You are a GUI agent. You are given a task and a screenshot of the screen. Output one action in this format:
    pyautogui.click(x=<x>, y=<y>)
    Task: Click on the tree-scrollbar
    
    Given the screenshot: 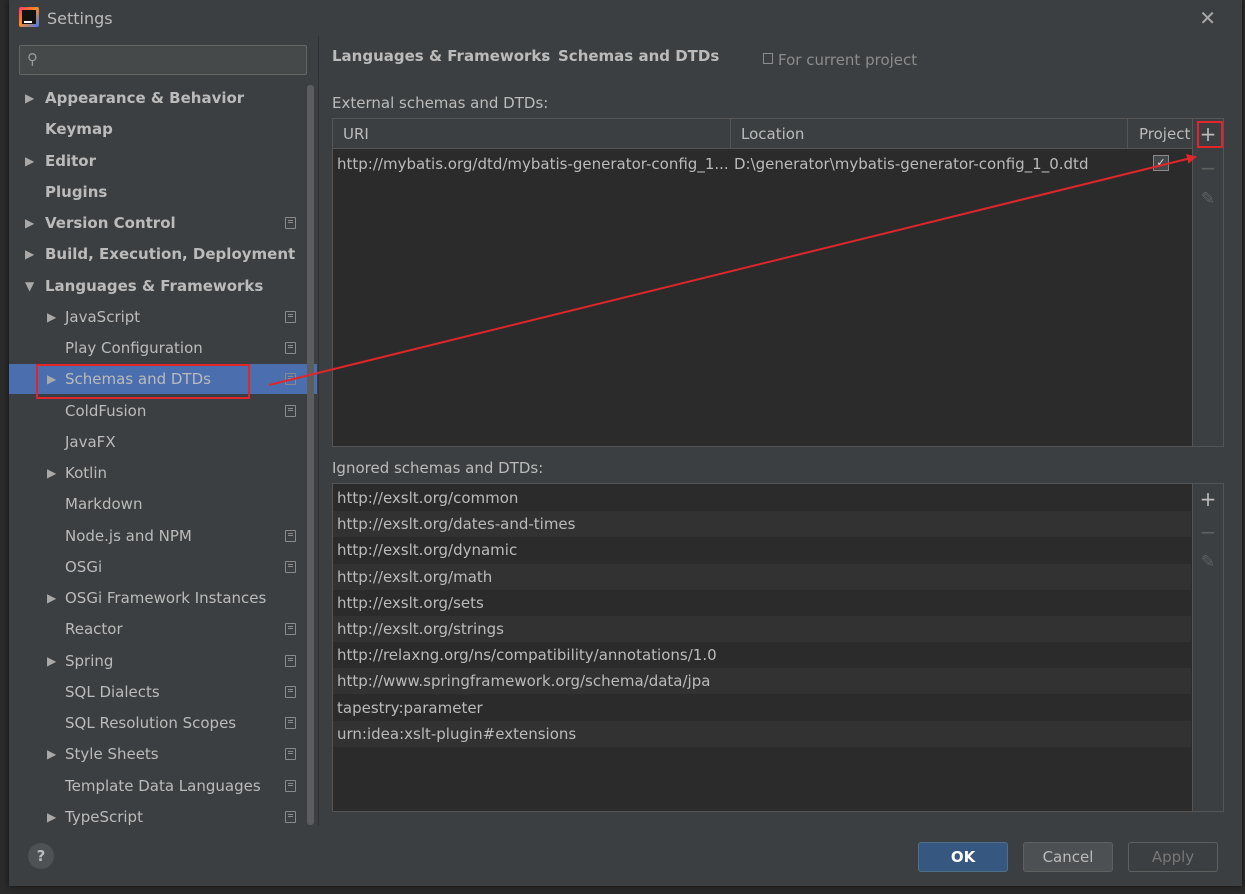 What is the action you would take?
    pyautogui.click(x=310, y=455)
    